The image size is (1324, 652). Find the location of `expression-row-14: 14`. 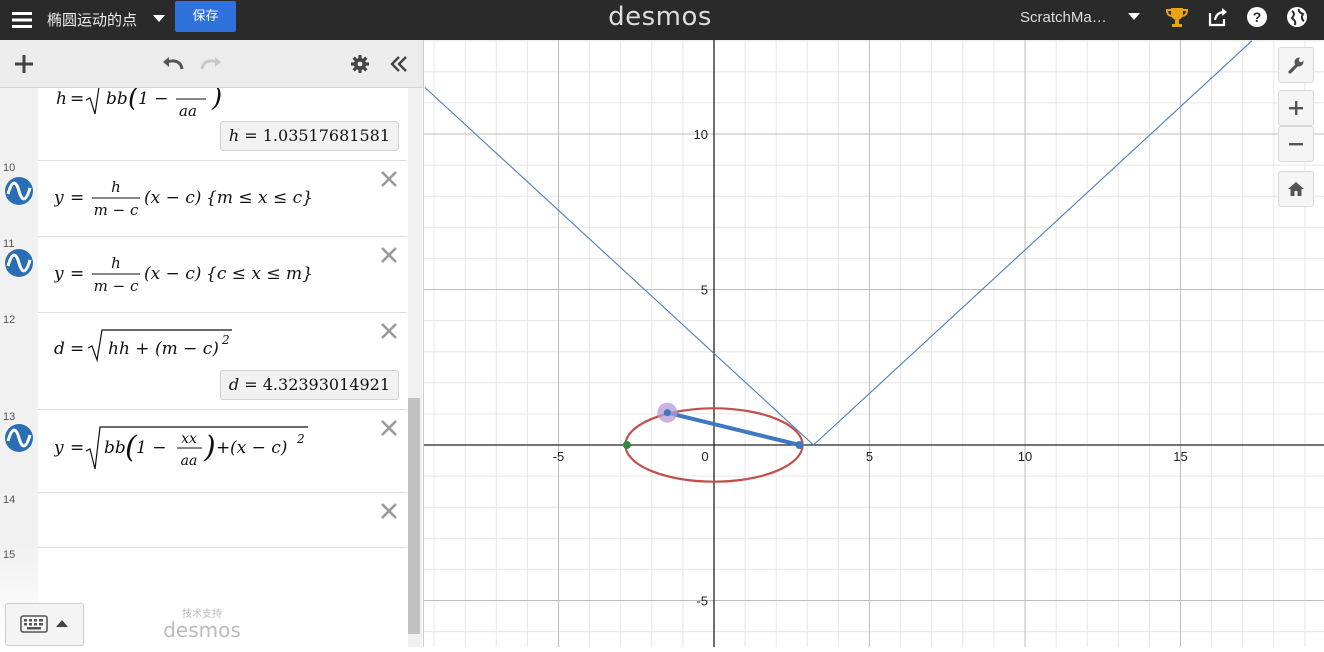

expression-row-14: 14 is located at coordinates (203, 520).